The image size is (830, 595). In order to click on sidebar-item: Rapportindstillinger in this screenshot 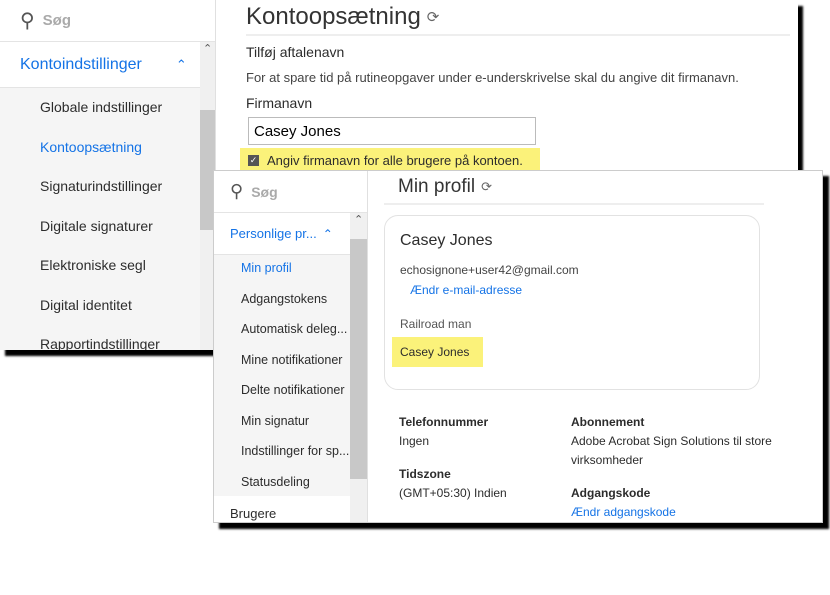, I will do `click(100, 343)`.